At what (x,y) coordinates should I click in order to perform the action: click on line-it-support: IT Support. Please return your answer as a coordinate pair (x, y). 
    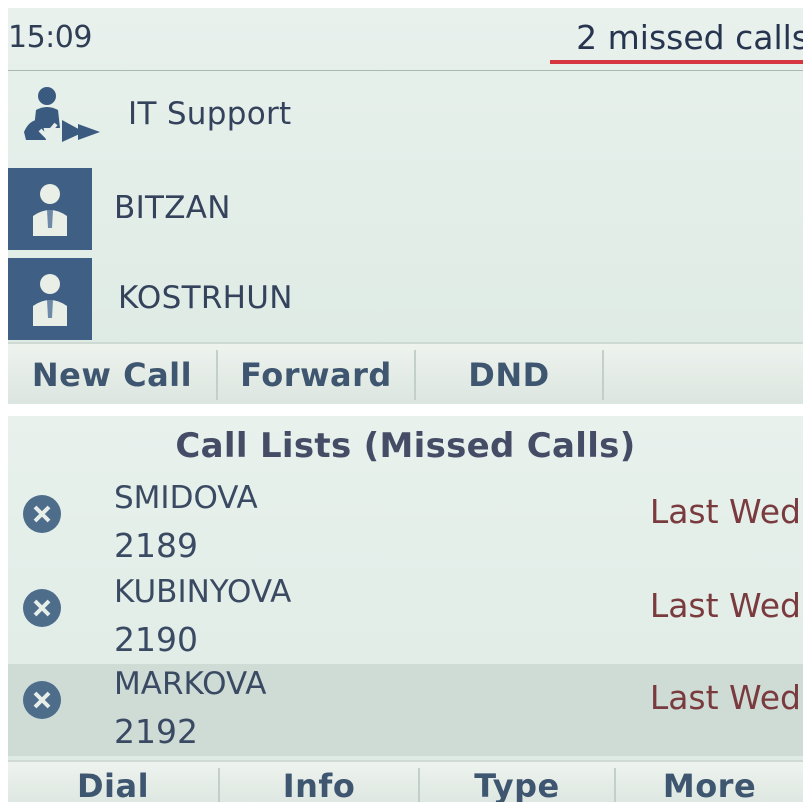
    Looking at the image, I should click on (405, 115).